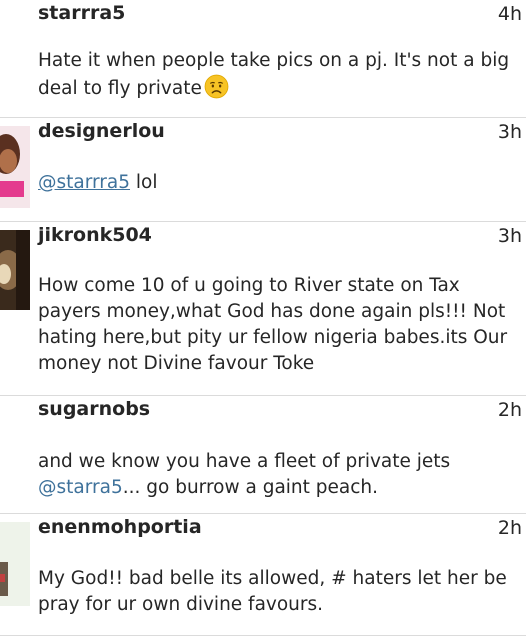 This screenshot has width=526, height=640. I want to click on comment-text-fragment: lol, so click(144, 182).